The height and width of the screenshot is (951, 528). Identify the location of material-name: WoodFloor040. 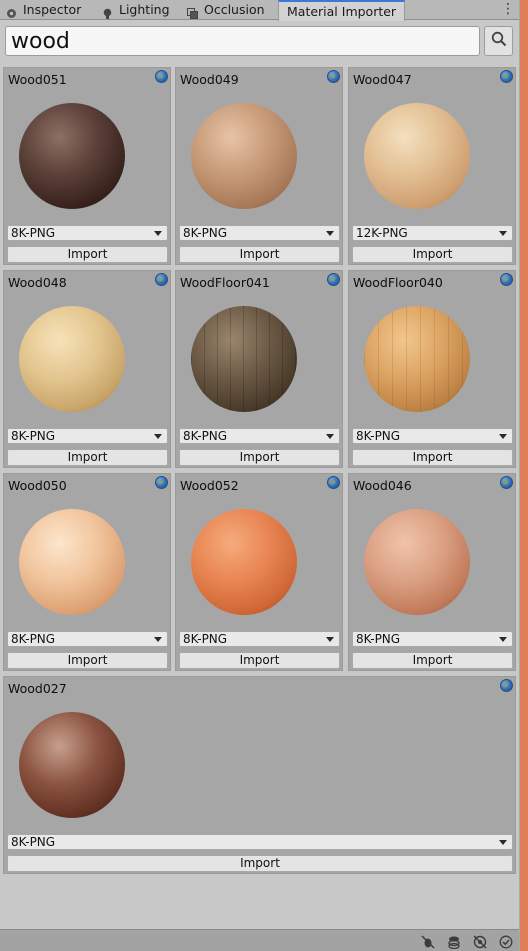
(398, 282).